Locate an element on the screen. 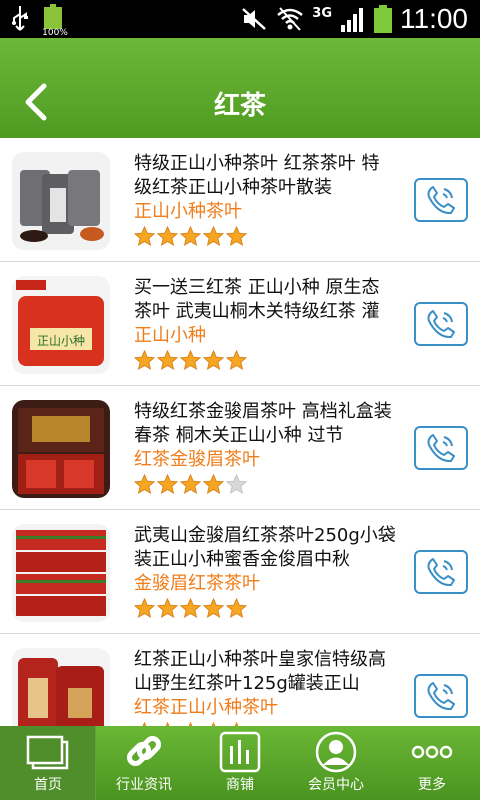 The image size is (480, 800). network-type: 3G is located at coordinates (322, 13).